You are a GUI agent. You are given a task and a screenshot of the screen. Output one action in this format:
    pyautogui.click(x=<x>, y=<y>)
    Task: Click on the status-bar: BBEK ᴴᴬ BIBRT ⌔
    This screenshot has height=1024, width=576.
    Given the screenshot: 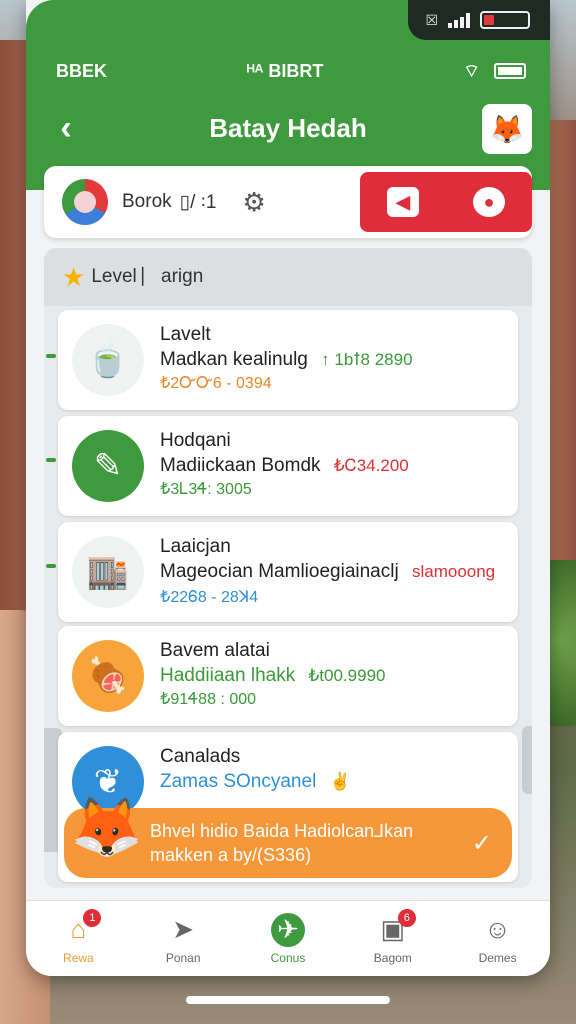 What is the action you would take?
    pyautogui.click(x=291, y=71)
    